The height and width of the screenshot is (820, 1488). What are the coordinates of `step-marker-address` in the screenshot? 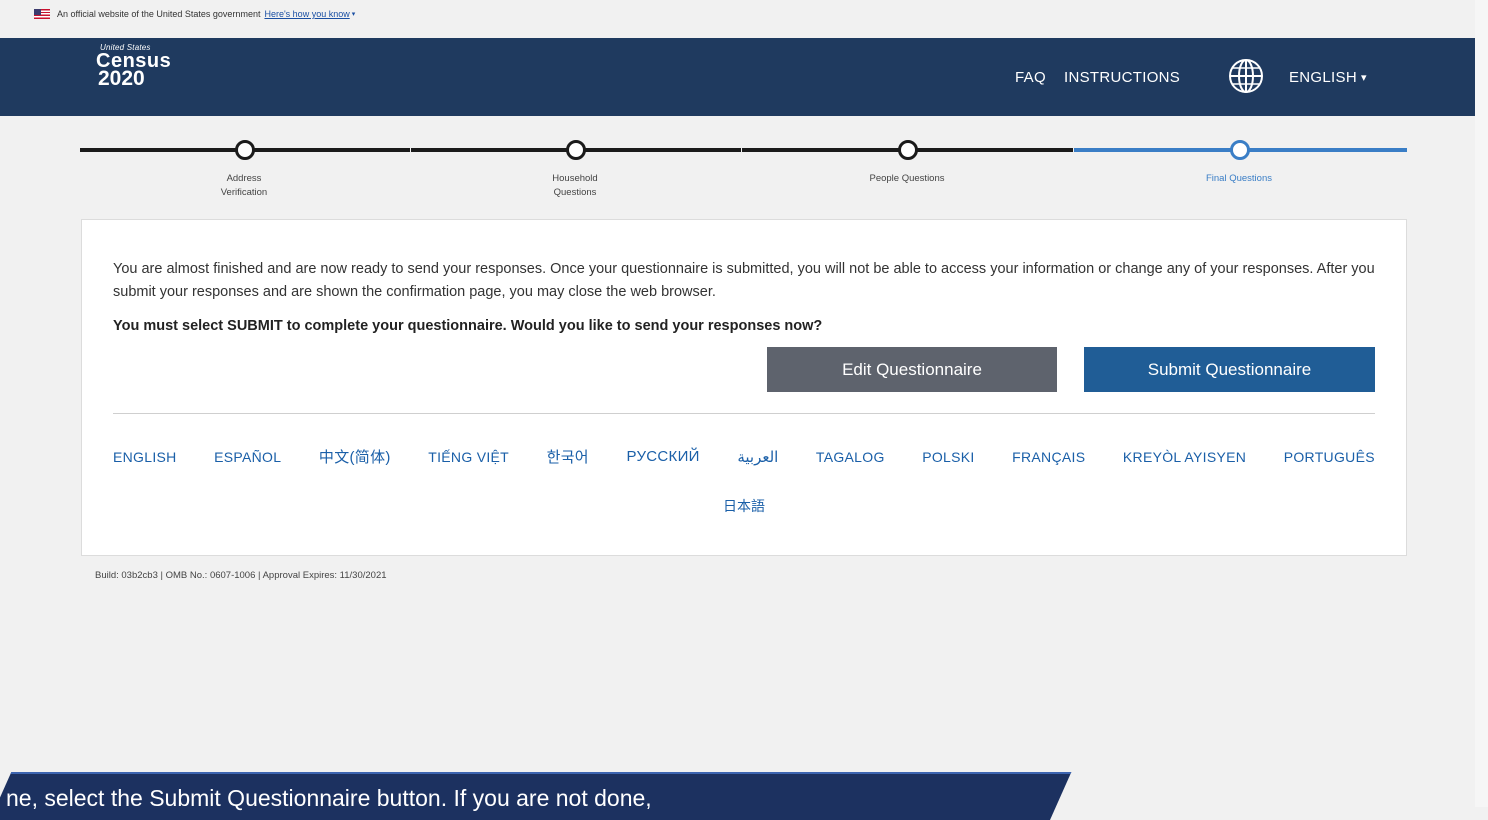 It's located at (245, 150).